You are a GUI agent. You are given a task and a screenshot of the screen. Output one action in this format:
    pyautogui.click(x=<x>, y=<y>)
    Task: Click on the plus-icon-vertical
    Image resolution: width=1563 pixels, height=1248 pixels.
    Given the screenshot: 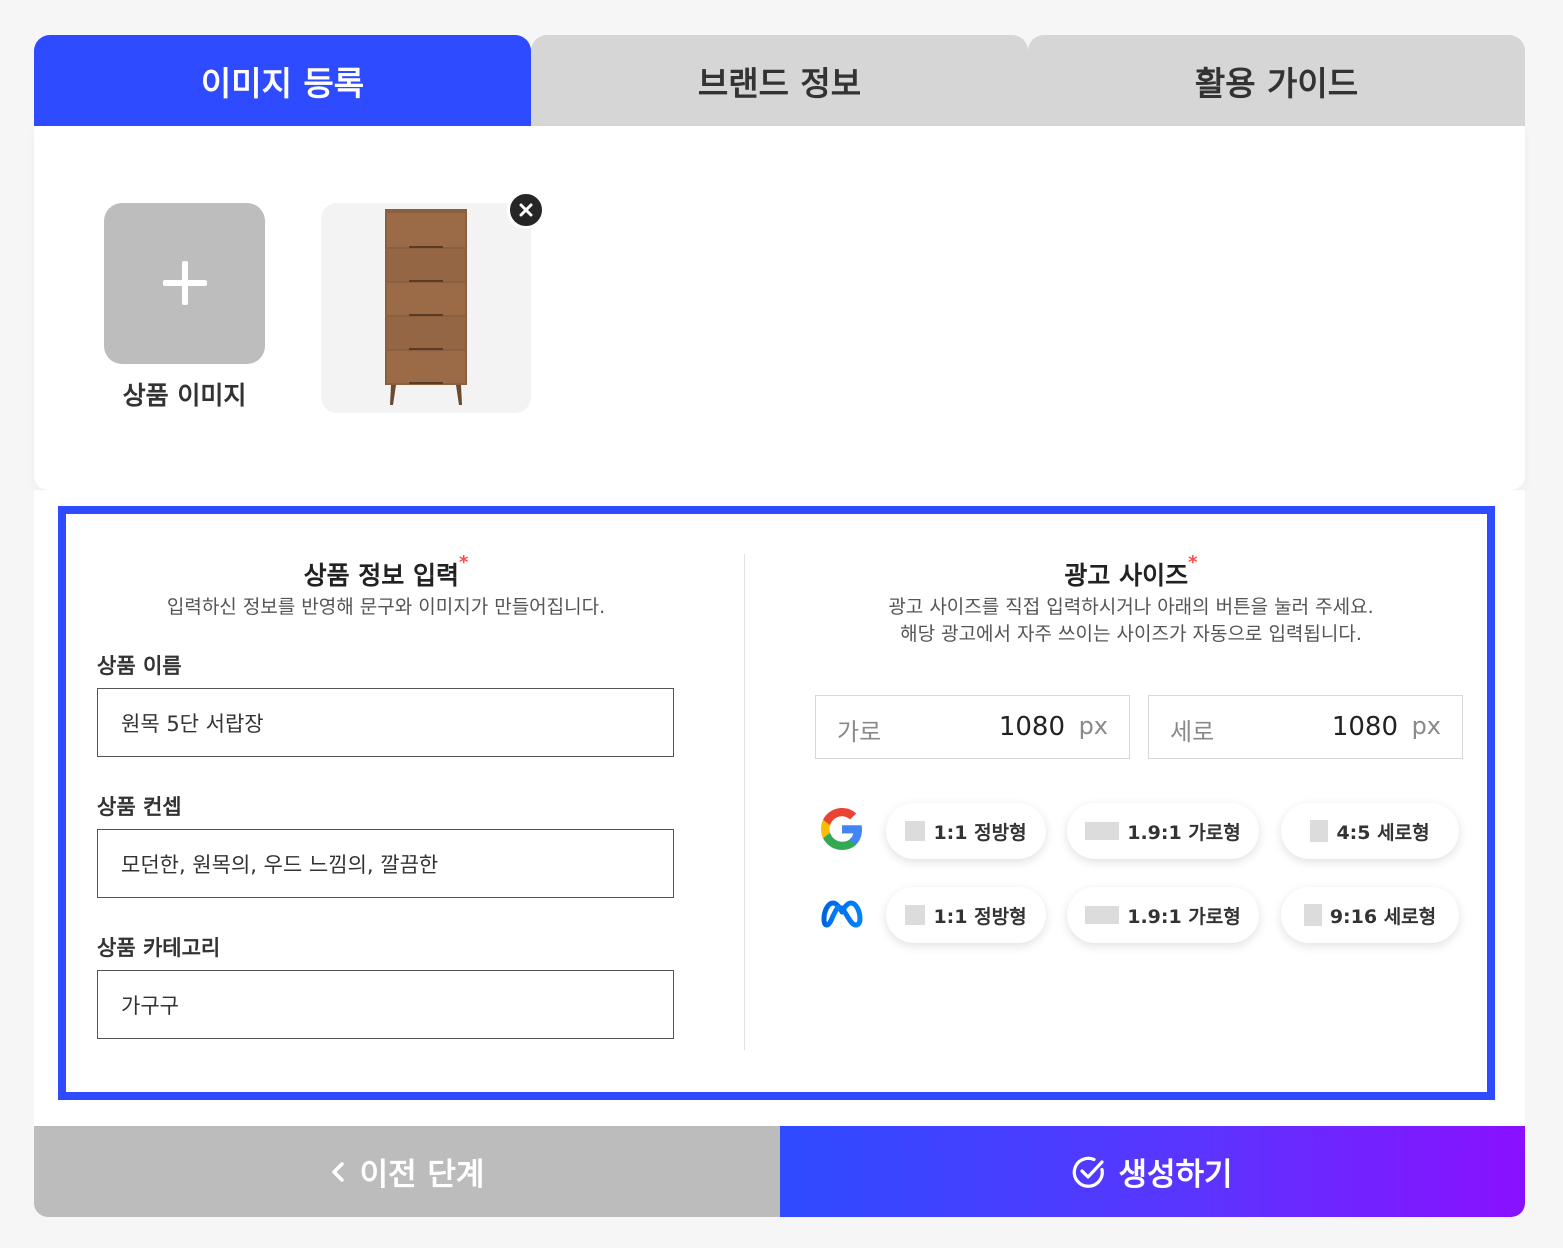 What is the action you would take?
    pyautogui.click(x=185, y=283)
    